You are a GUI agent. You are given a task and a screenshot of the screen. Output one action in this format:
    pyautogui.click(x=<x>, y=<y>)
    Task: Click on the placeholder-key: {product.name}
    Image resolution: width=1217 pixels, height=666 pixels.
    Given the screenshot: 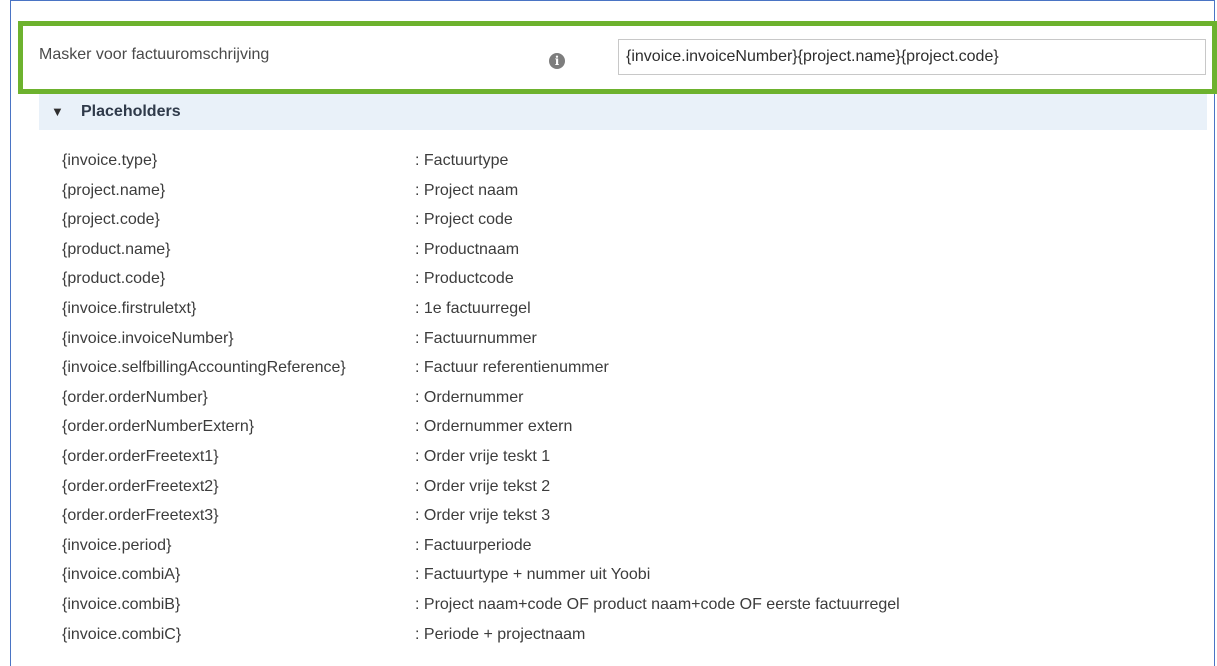 What is the action you would take?
    pyautogui.click(x=116, y=249)
    